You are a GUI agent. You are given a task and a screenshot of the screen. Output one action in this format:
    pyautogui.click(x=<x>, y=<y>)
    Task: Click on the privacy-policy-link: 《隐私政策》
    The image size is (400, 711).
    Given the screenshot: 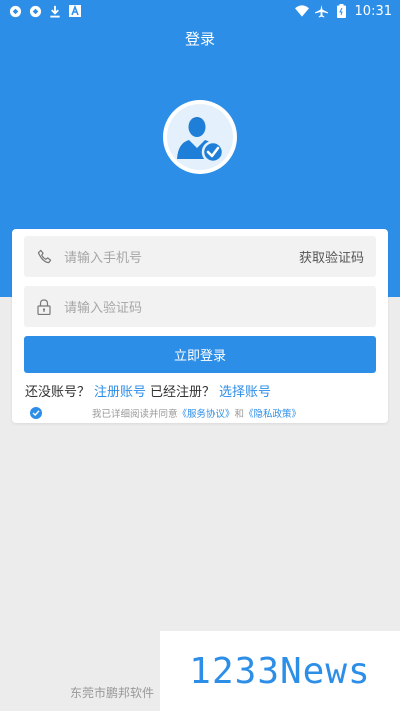 What is the action you would take?
    pyautogui.click(x=272, y=414)
    